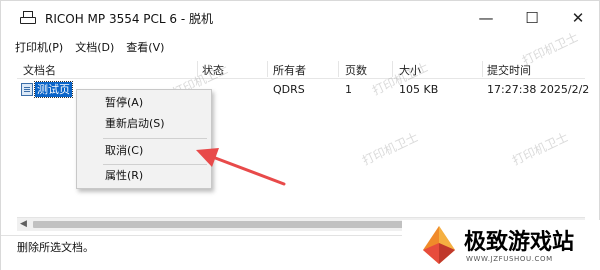 This screenshot has width=600, height=270. I want to click on brand-badge: 极致游戏站 WWW.JZFUSHOU.COM, so click(501, 245).